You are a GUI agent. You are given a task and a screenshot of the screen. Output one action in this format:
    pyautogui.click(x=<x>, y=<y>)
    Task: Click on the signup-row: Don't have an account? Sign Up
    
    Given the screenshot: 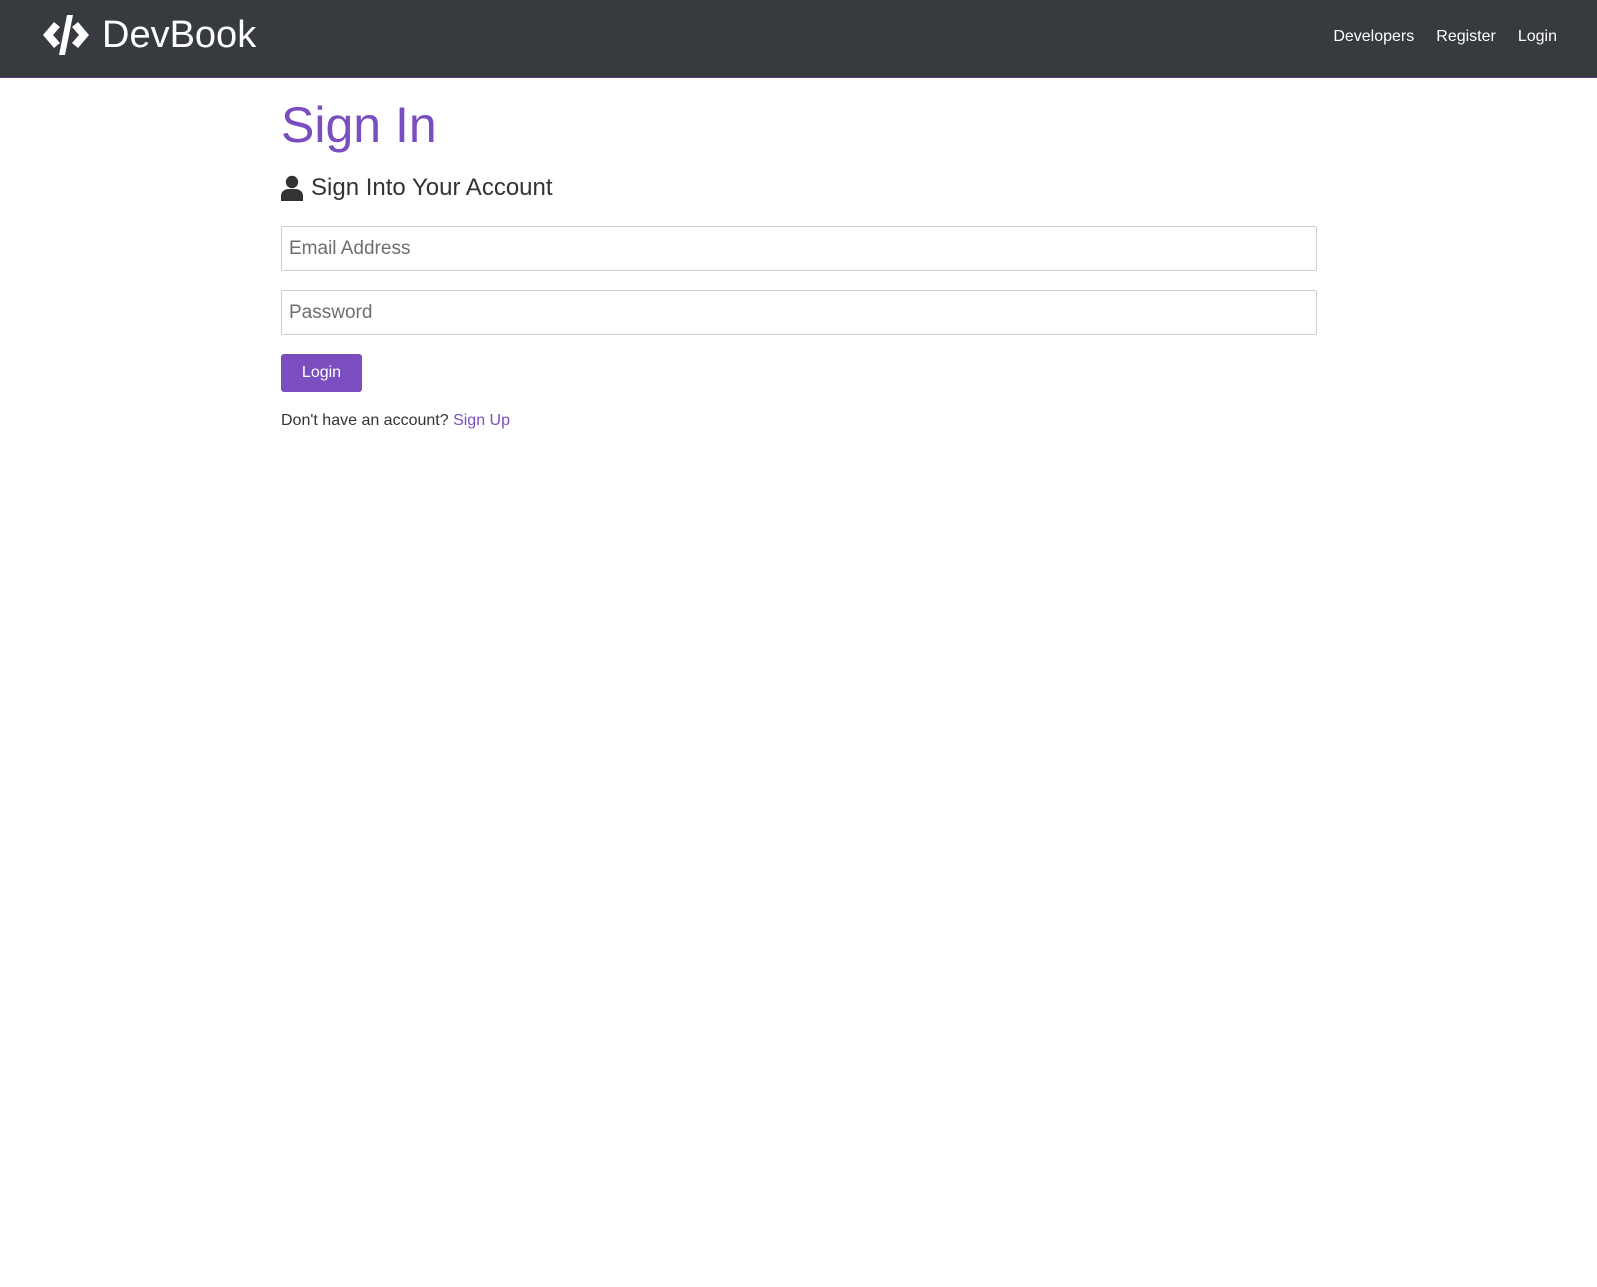 What is the action you would take?
    pyautogui.click(x=395, y=421)
    